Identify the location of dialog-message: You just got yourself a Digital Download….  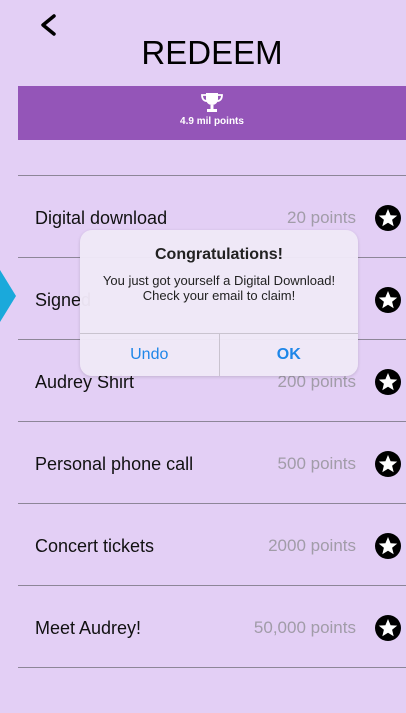
(219, 288).